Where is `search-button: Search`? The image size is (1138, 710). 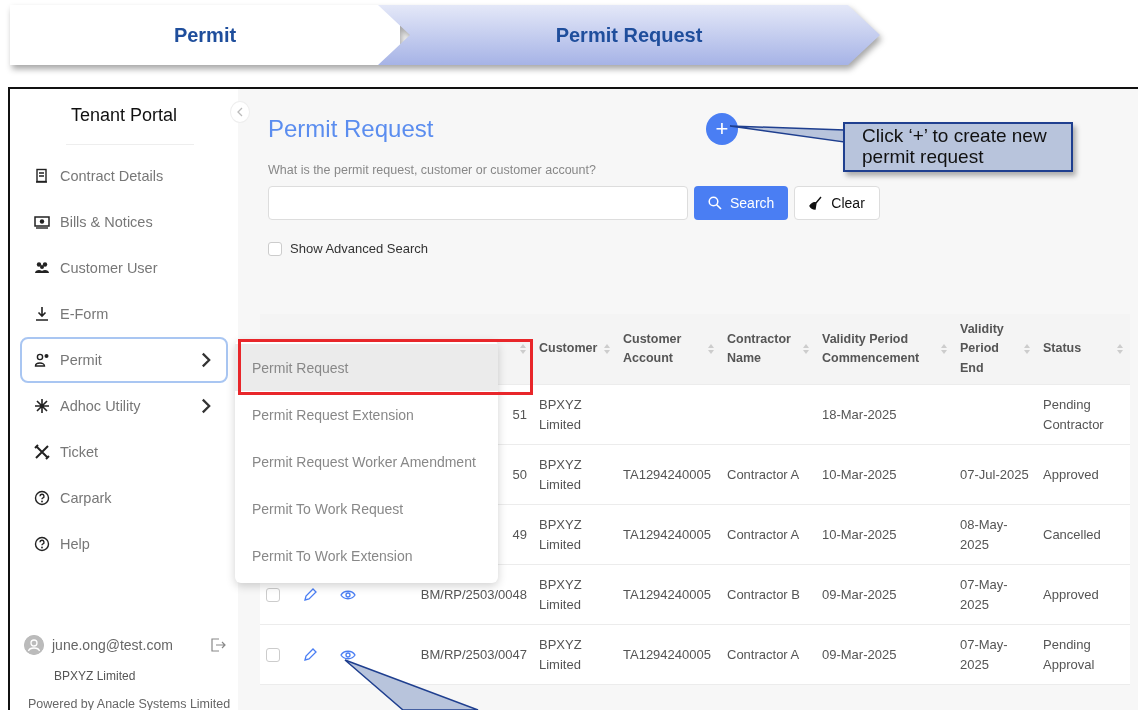 search-button: Search is located at coordinates (741, 203).